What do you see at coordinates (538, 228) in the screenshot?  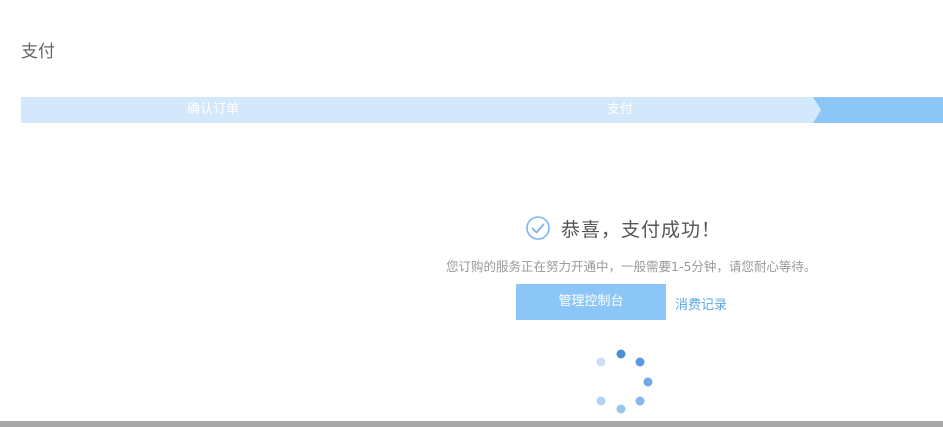 I see `check-circle-icon` at bounding box center [538, 228].